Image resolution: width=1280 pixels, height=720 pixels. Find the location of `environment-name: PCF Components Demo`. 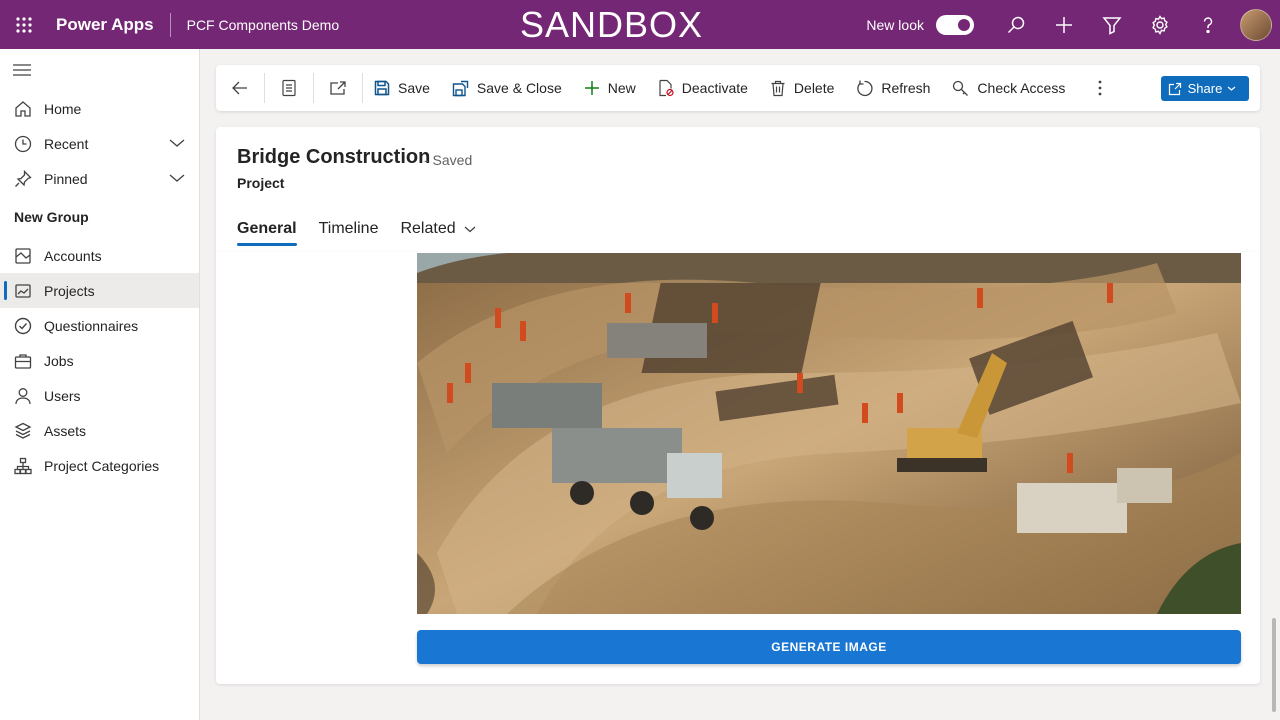

environment-name: PCF Components Demo is located at coordinates (263, 25).